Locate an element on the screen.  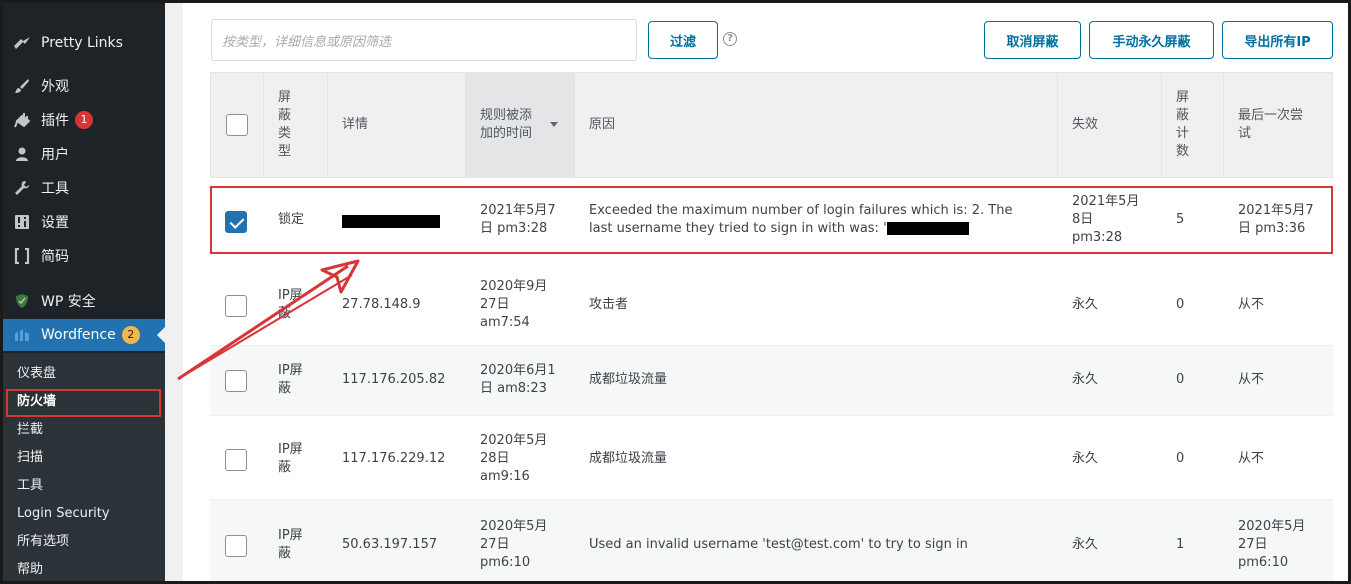
menu-shortcodes: 简码 is located at coordinates (84, 256).